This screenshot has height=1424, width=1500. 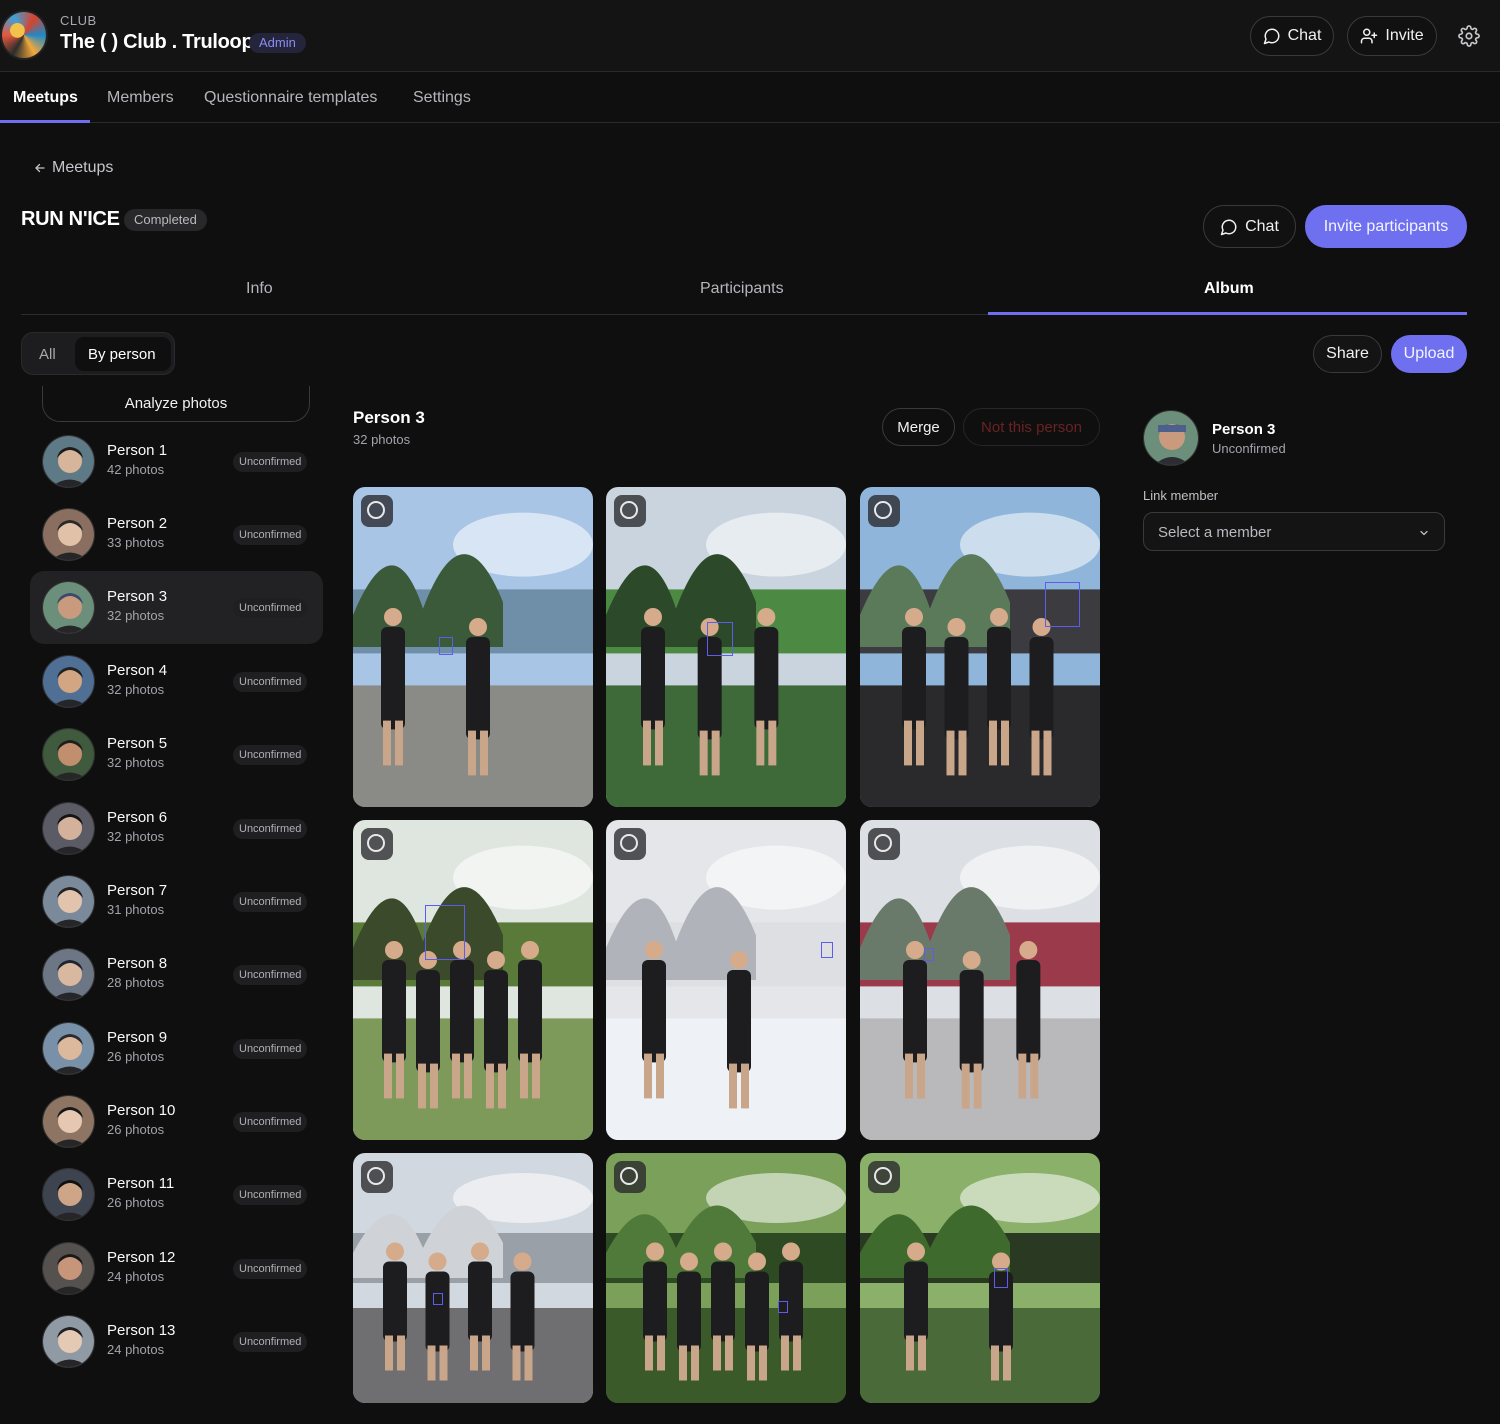 What do you see at coordinates (742, 289) in the screenshot?
I see `tab-participants: Participants` at bounding box center [742, 289].